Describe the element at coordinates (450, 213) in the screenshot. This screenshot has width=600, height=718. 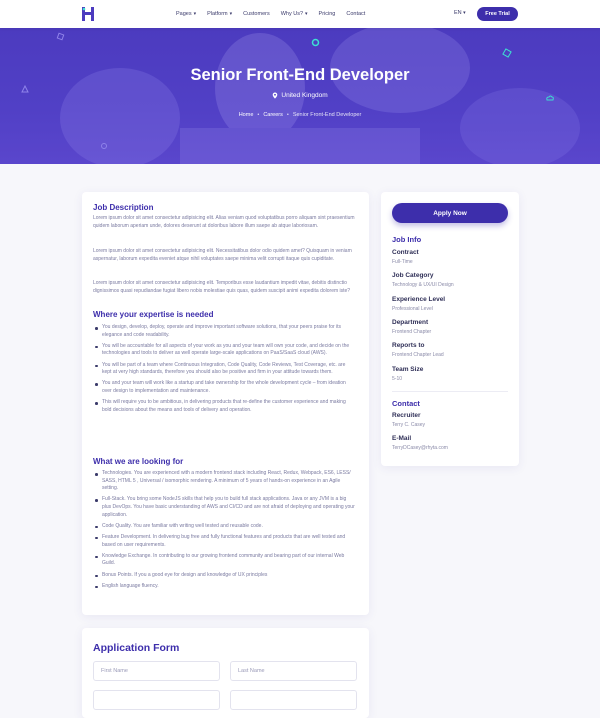
I see `apply-now-button: Apply Now` at that location.